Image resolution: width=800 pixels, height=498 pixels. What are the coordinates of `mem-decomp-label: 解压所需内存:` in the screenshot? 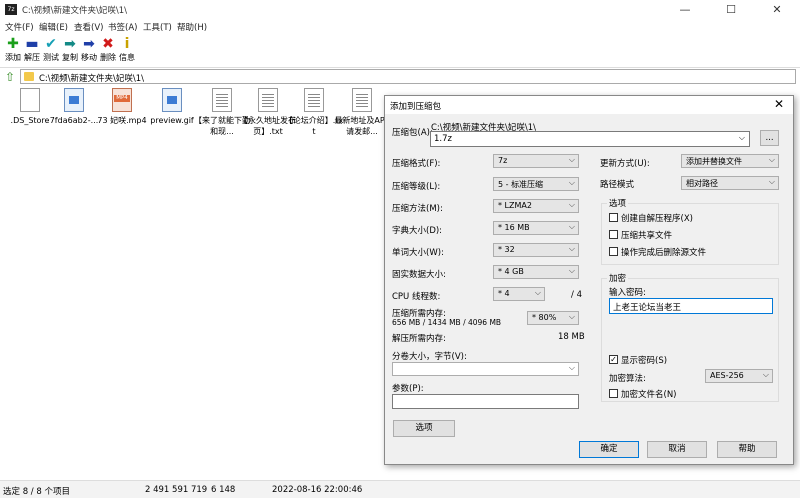 It's located at (419, 339).